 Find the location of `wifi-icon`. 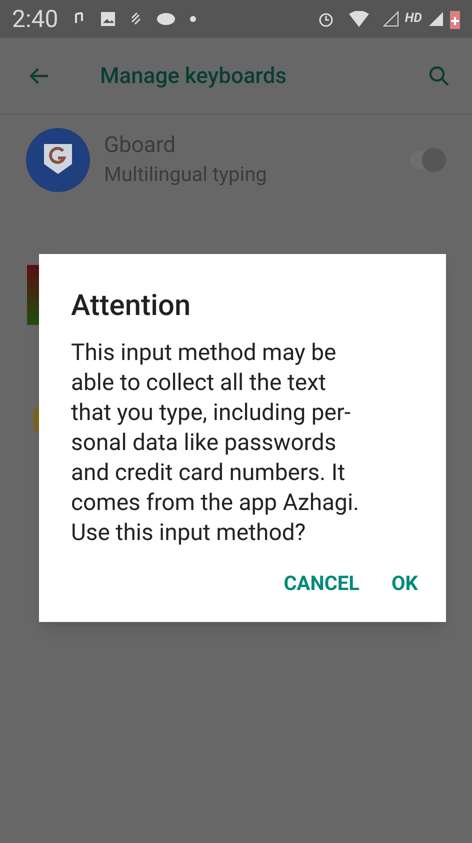

wifi-icon is located at coordinates (358, 19).